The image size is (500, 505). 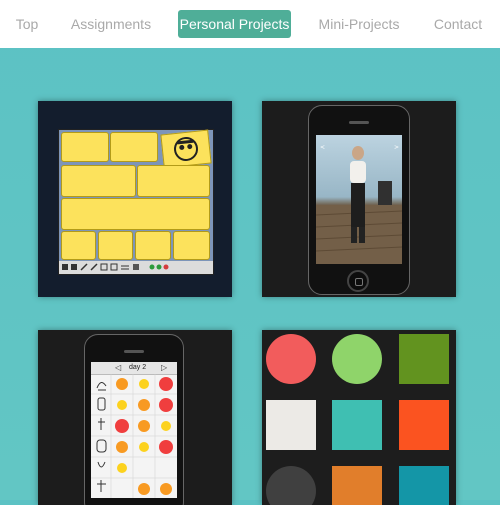 What do you see at coordinates (138, 367) in the screenshot?
I see `tracker-day-label: day 2` at bounding box center [138, 367].